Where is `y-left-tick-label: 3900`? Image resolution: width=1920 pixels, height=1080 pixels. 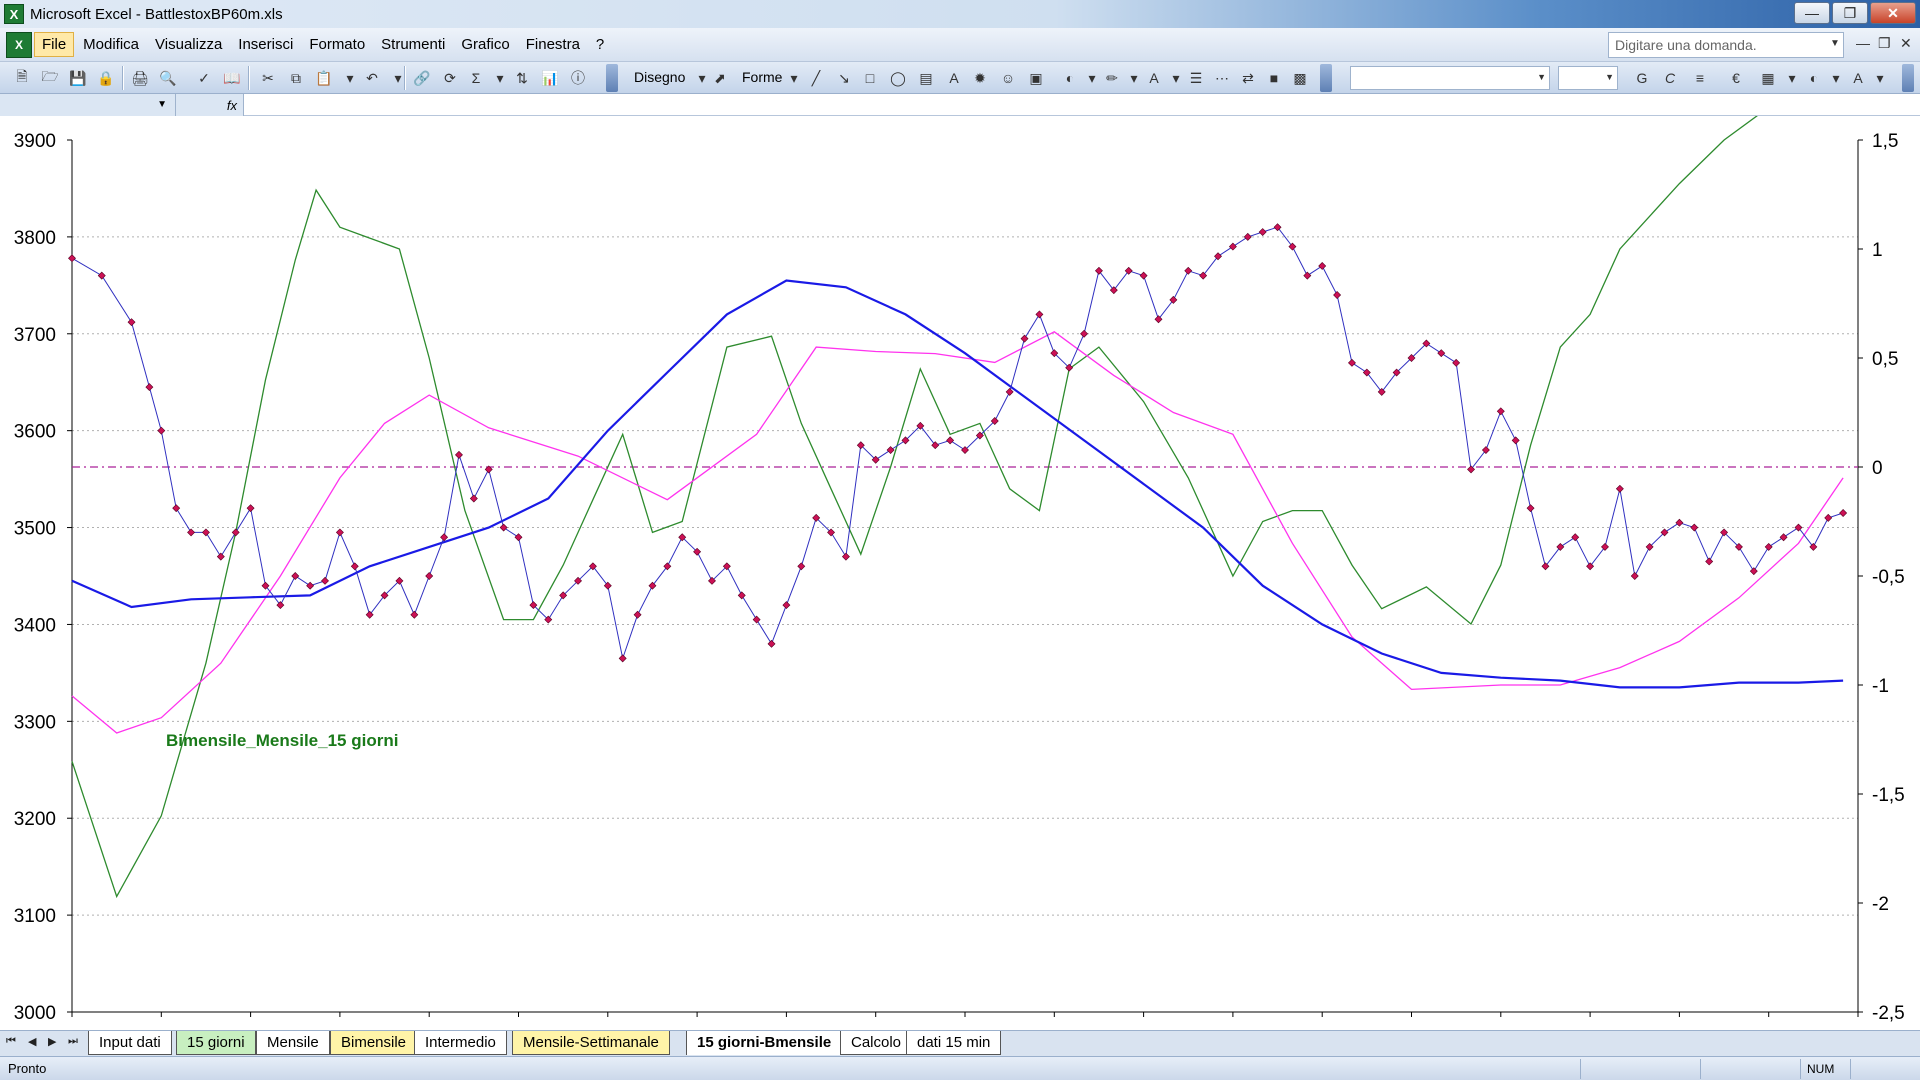
y-left-tick-label: 3900 is located at coordinates (35, 141).